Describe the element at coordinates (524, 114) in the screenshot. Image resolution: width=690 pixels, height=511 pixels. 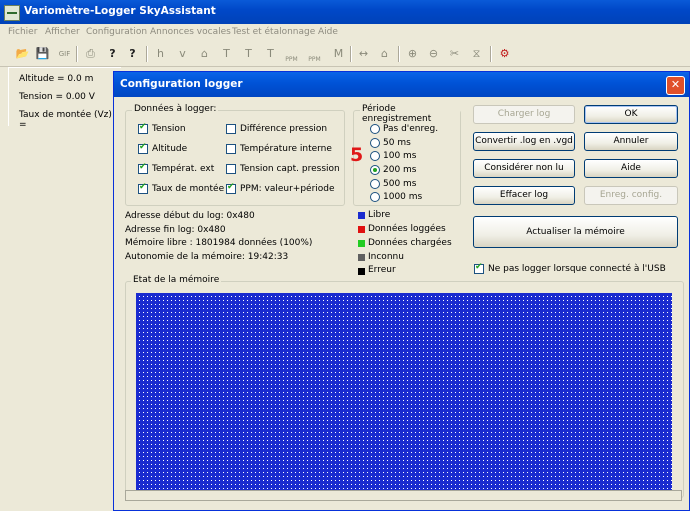
I see `charger-log-button: Charger log` at that location.